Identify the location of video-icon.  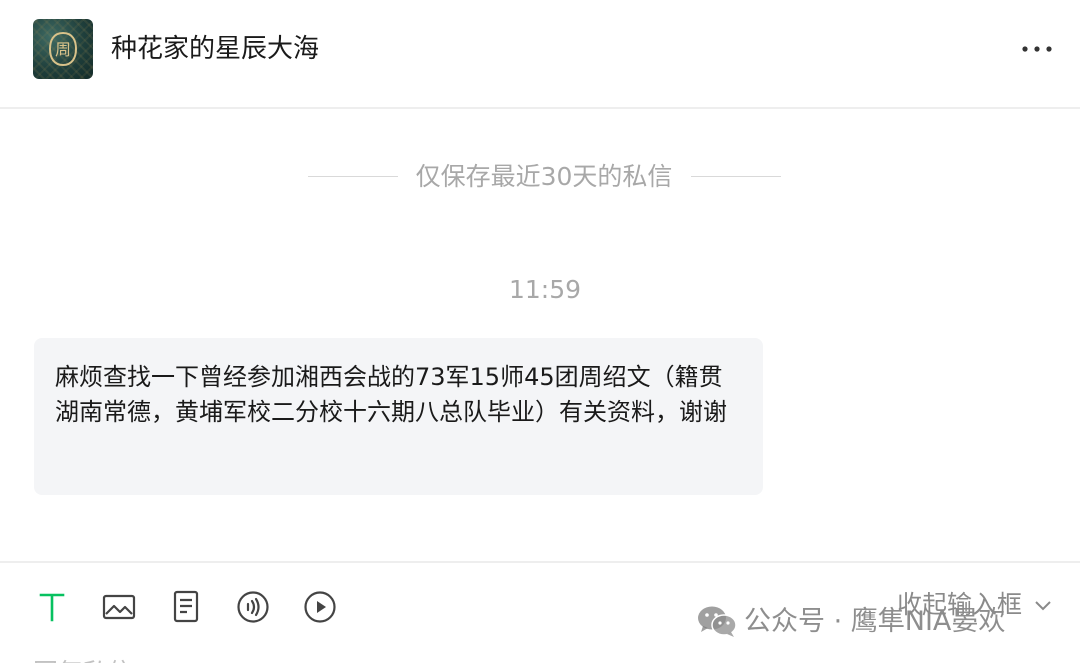
(320, 607).